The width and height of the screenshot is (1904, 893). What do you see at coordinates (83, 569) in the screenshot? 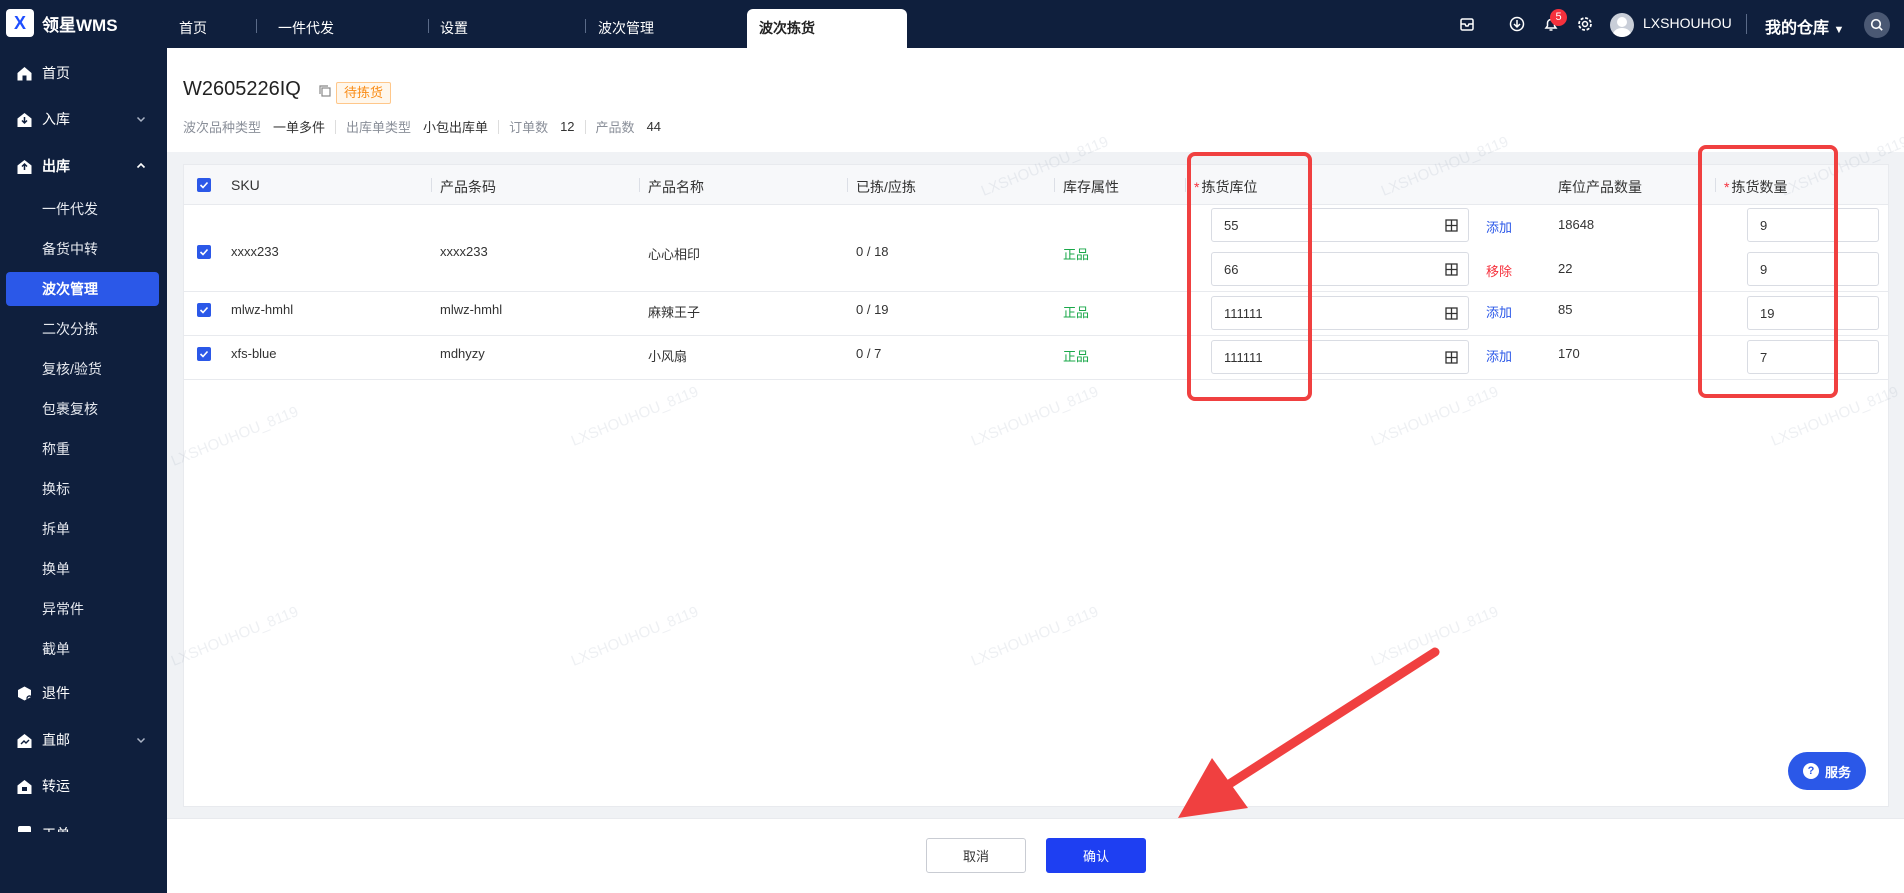
I see `sidebar-sub-change-order: 换单` at bounding box center [83, 569].